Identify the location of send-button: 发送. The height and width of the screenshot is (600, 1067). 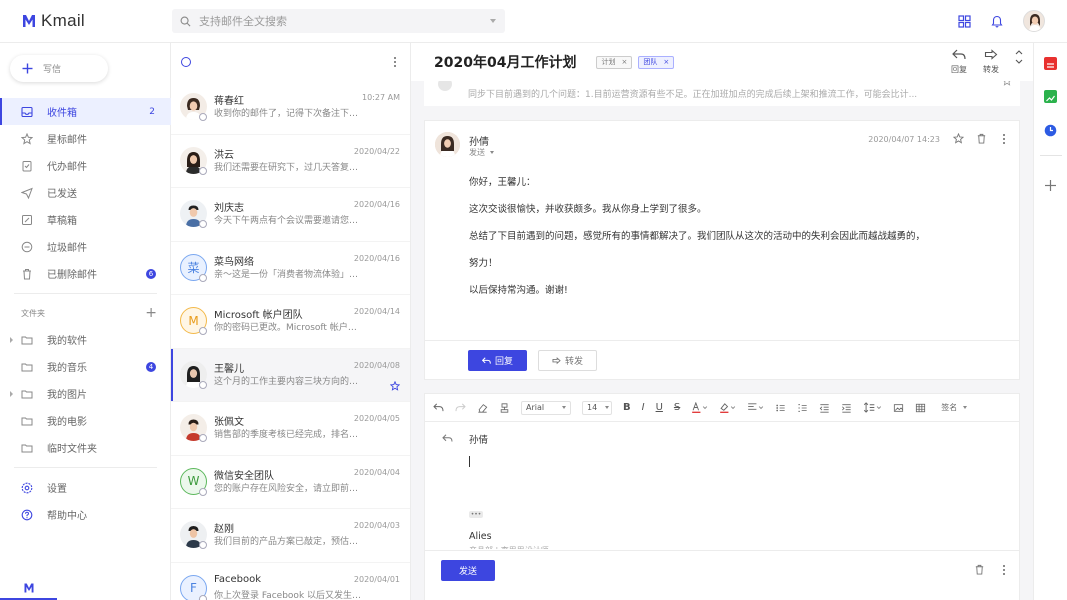
(468, 570).